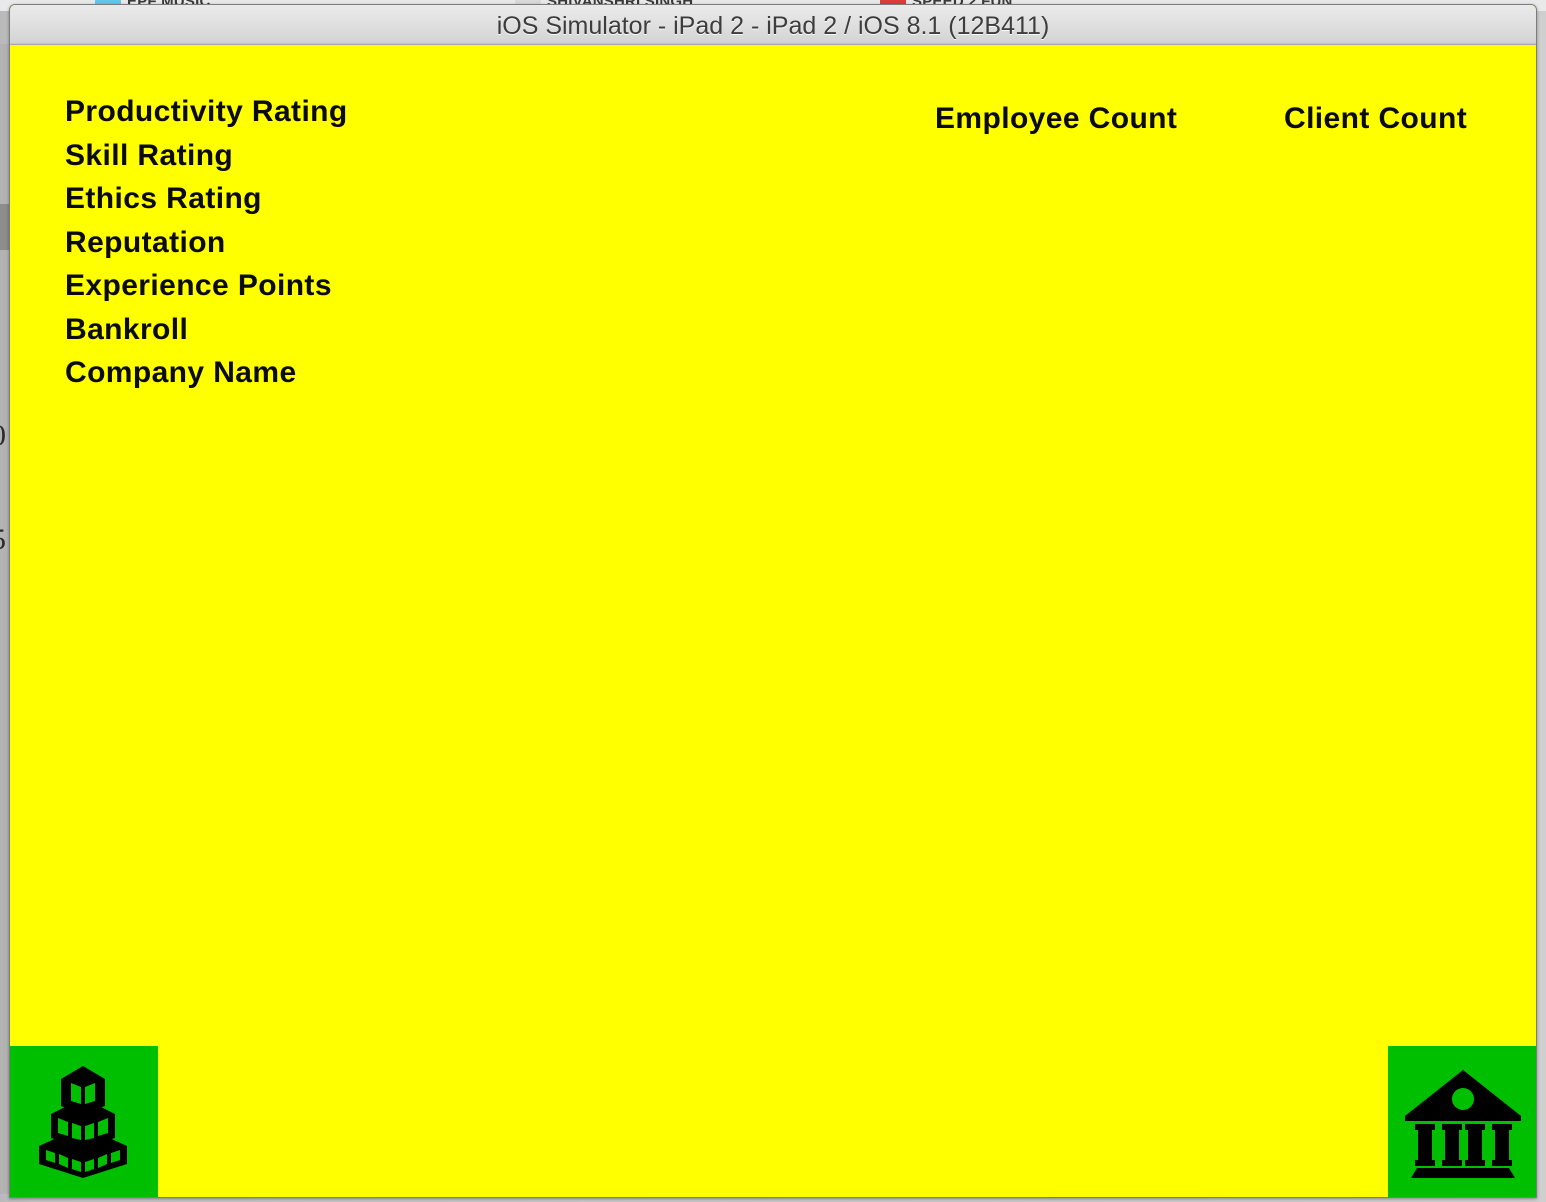 This screenshot has width=1546, height=1202. I want to click on column-header-employee-count: Employee Count, so click(1056, 118).